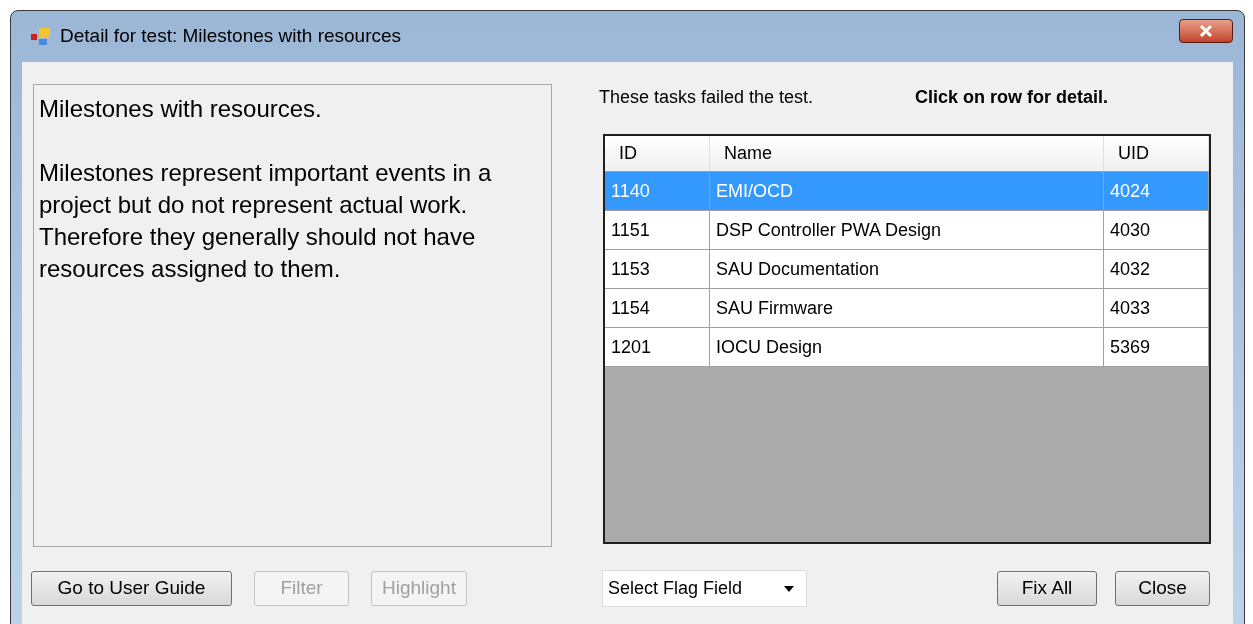 Image resolution: width=1253 pixels, height=624 pixels. What do you see at coordinates (657, 308) in the screenshot?
I see `table-cell: 1154` at bounding box center [657, 308].